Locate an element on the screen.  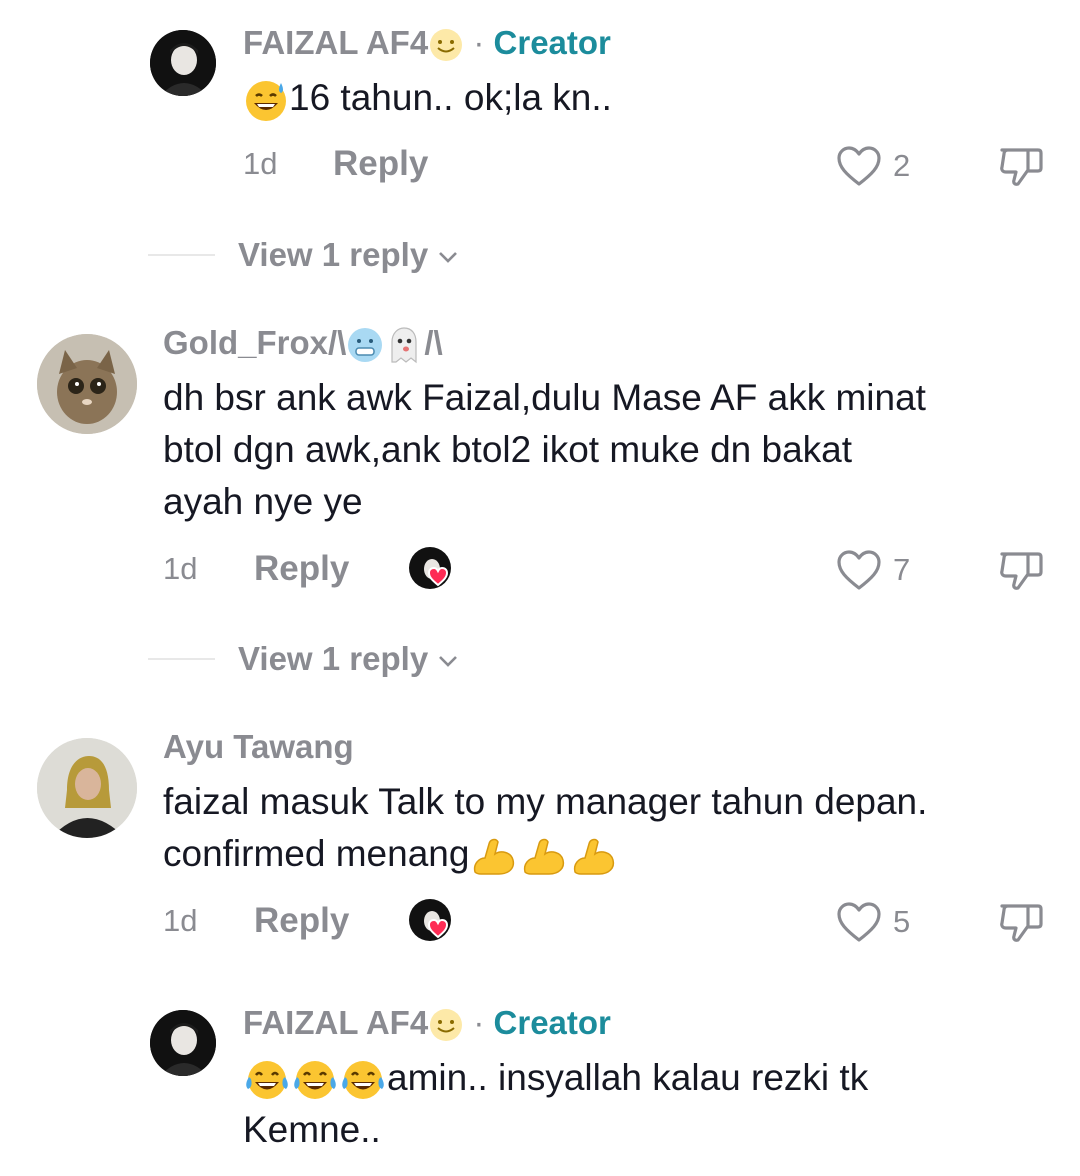
like-count: 2 is located at coordinates (902, 165).